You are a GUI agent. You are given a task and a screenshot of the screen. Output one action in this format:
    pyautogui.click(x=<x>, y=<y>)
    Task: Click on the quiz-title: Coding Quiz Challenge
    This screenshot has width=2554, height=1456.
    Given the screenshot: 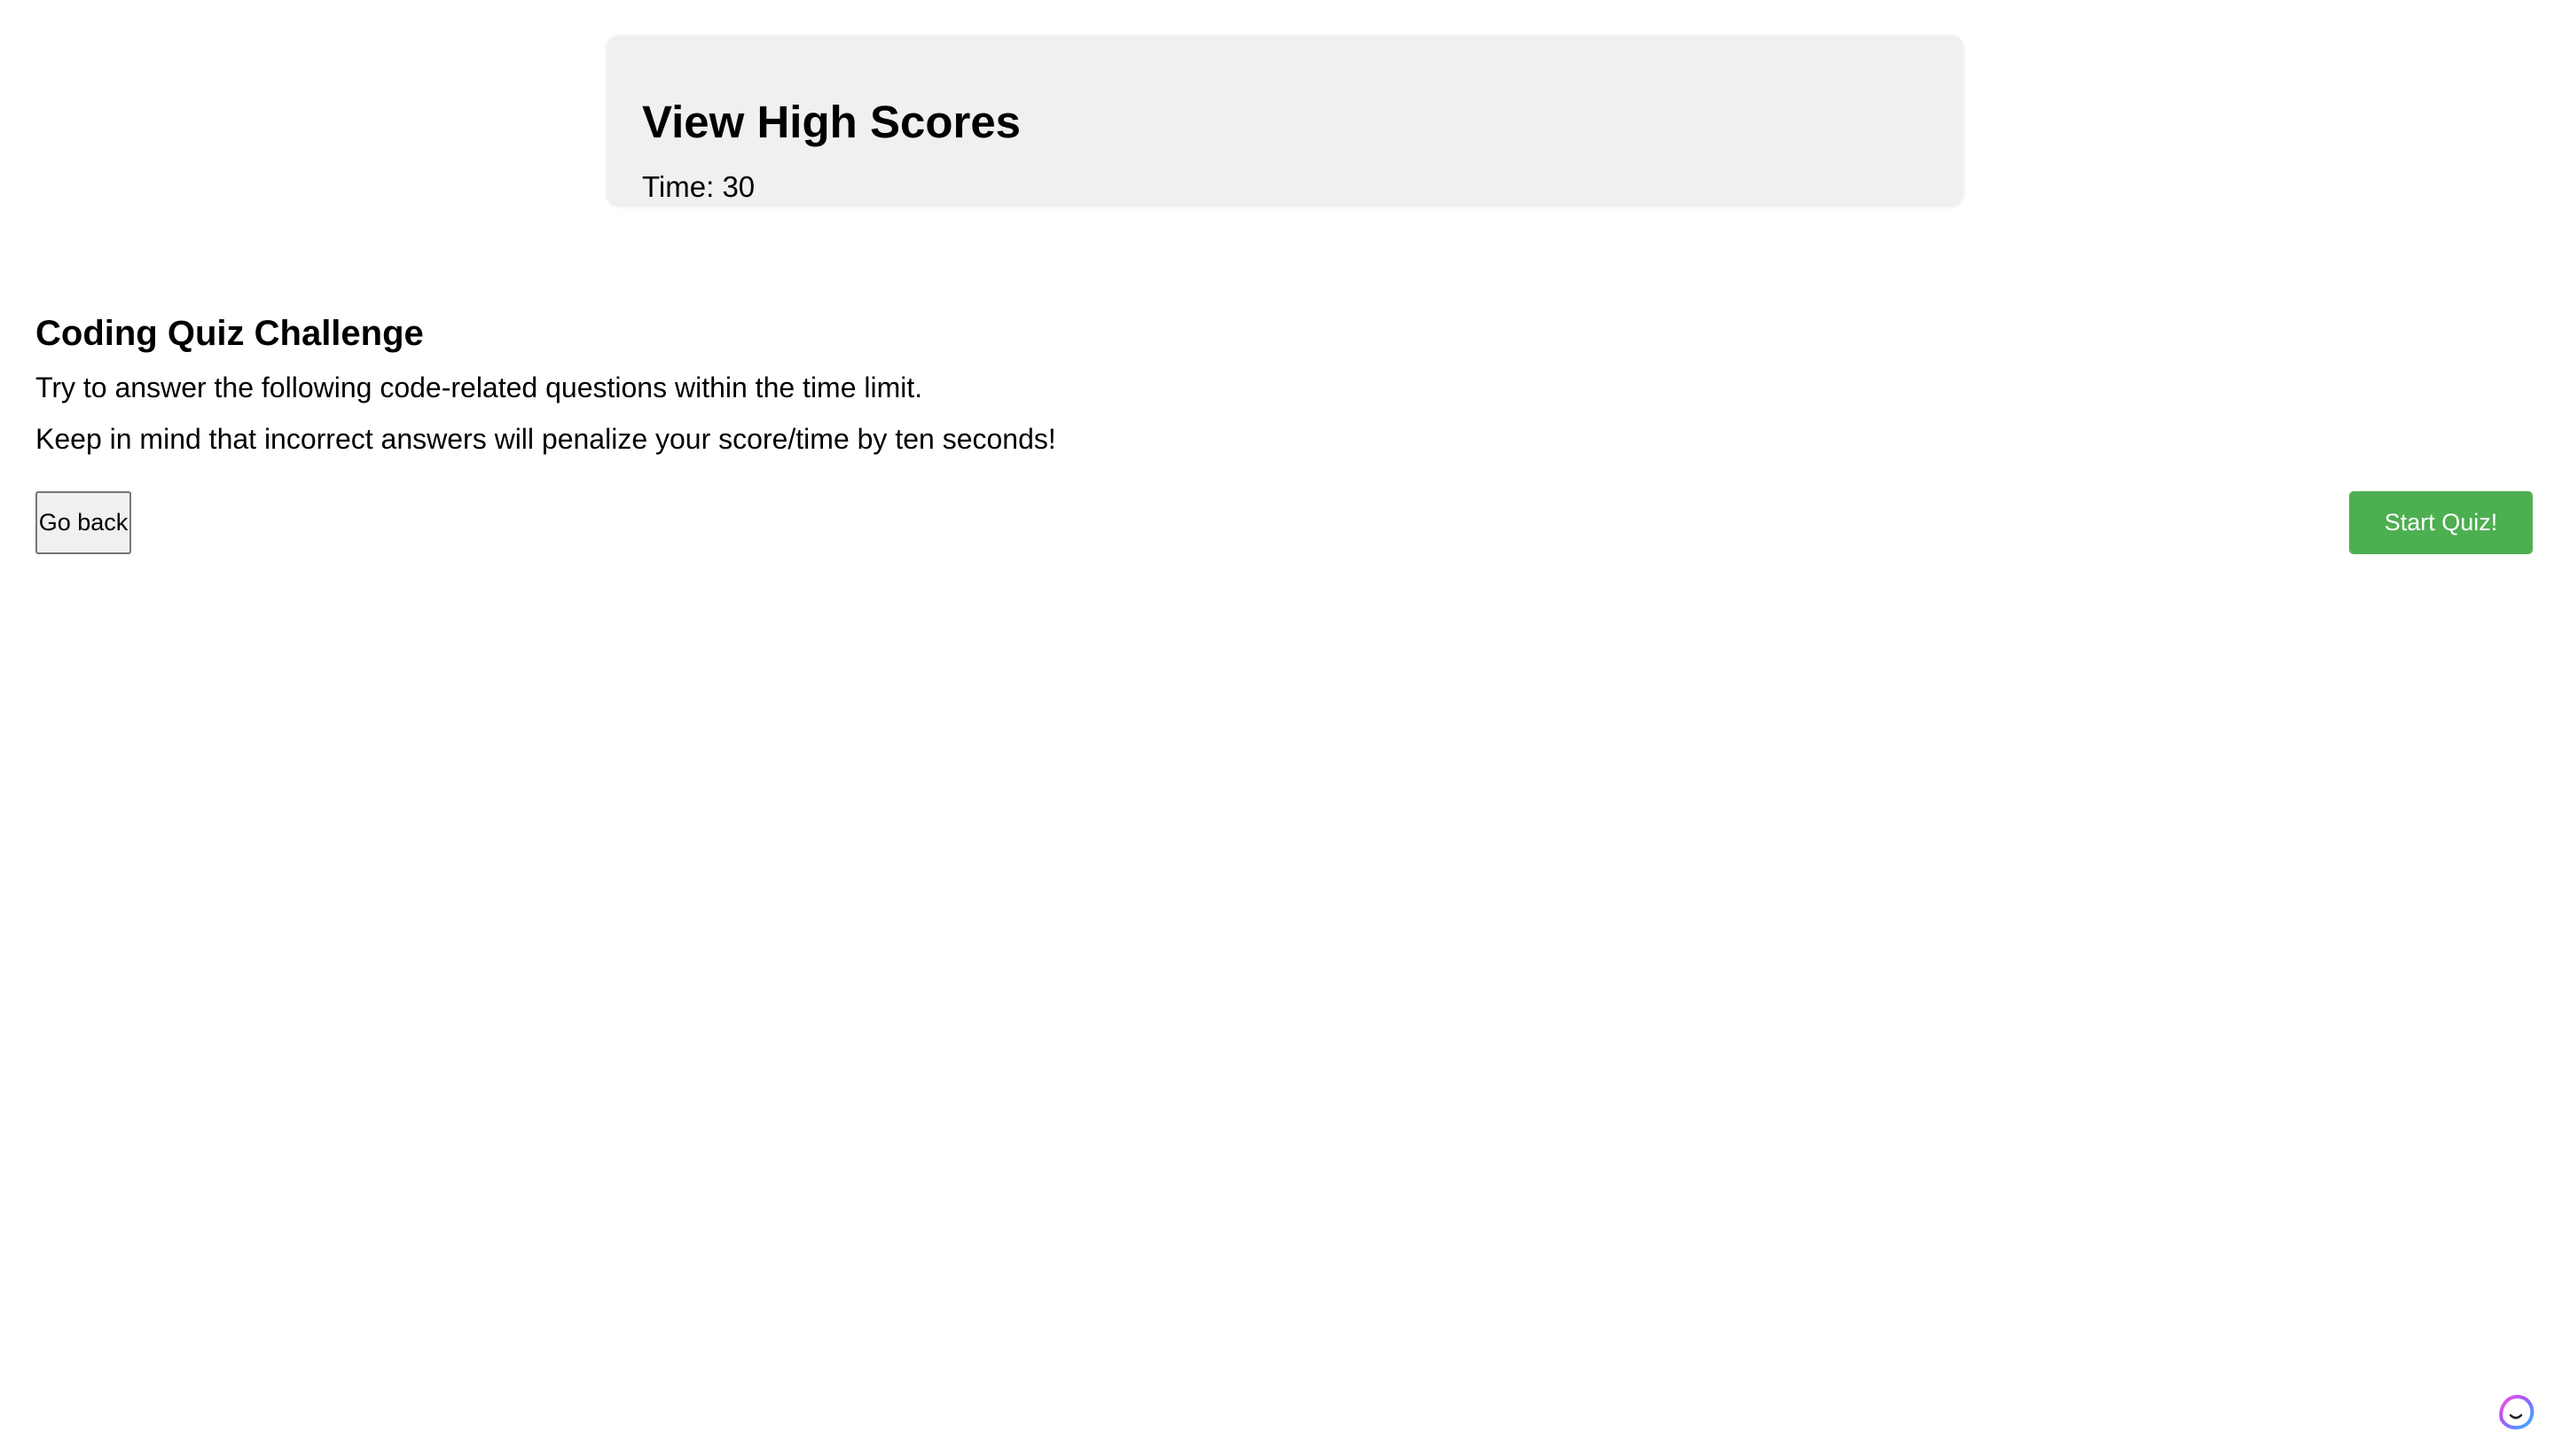 What is the action you would take?
    pyautogui.click(x=229, y=333)
    